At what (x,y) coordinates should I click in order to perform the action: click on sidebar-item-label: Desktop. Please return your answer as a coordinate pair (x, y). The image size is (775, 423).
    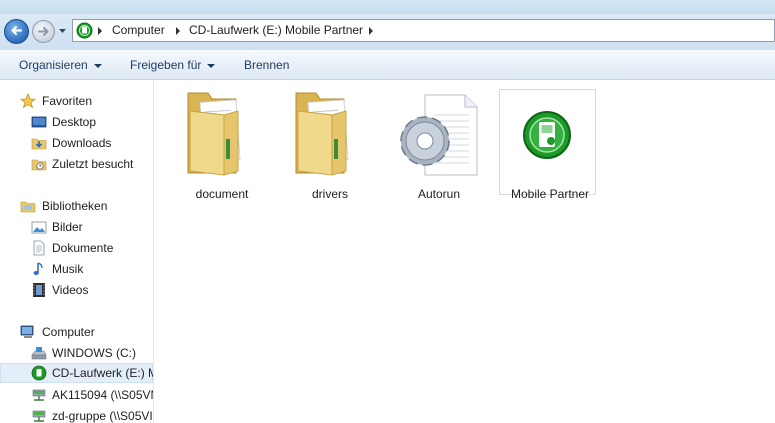
    Looking at the image, I should click on (74, 122).